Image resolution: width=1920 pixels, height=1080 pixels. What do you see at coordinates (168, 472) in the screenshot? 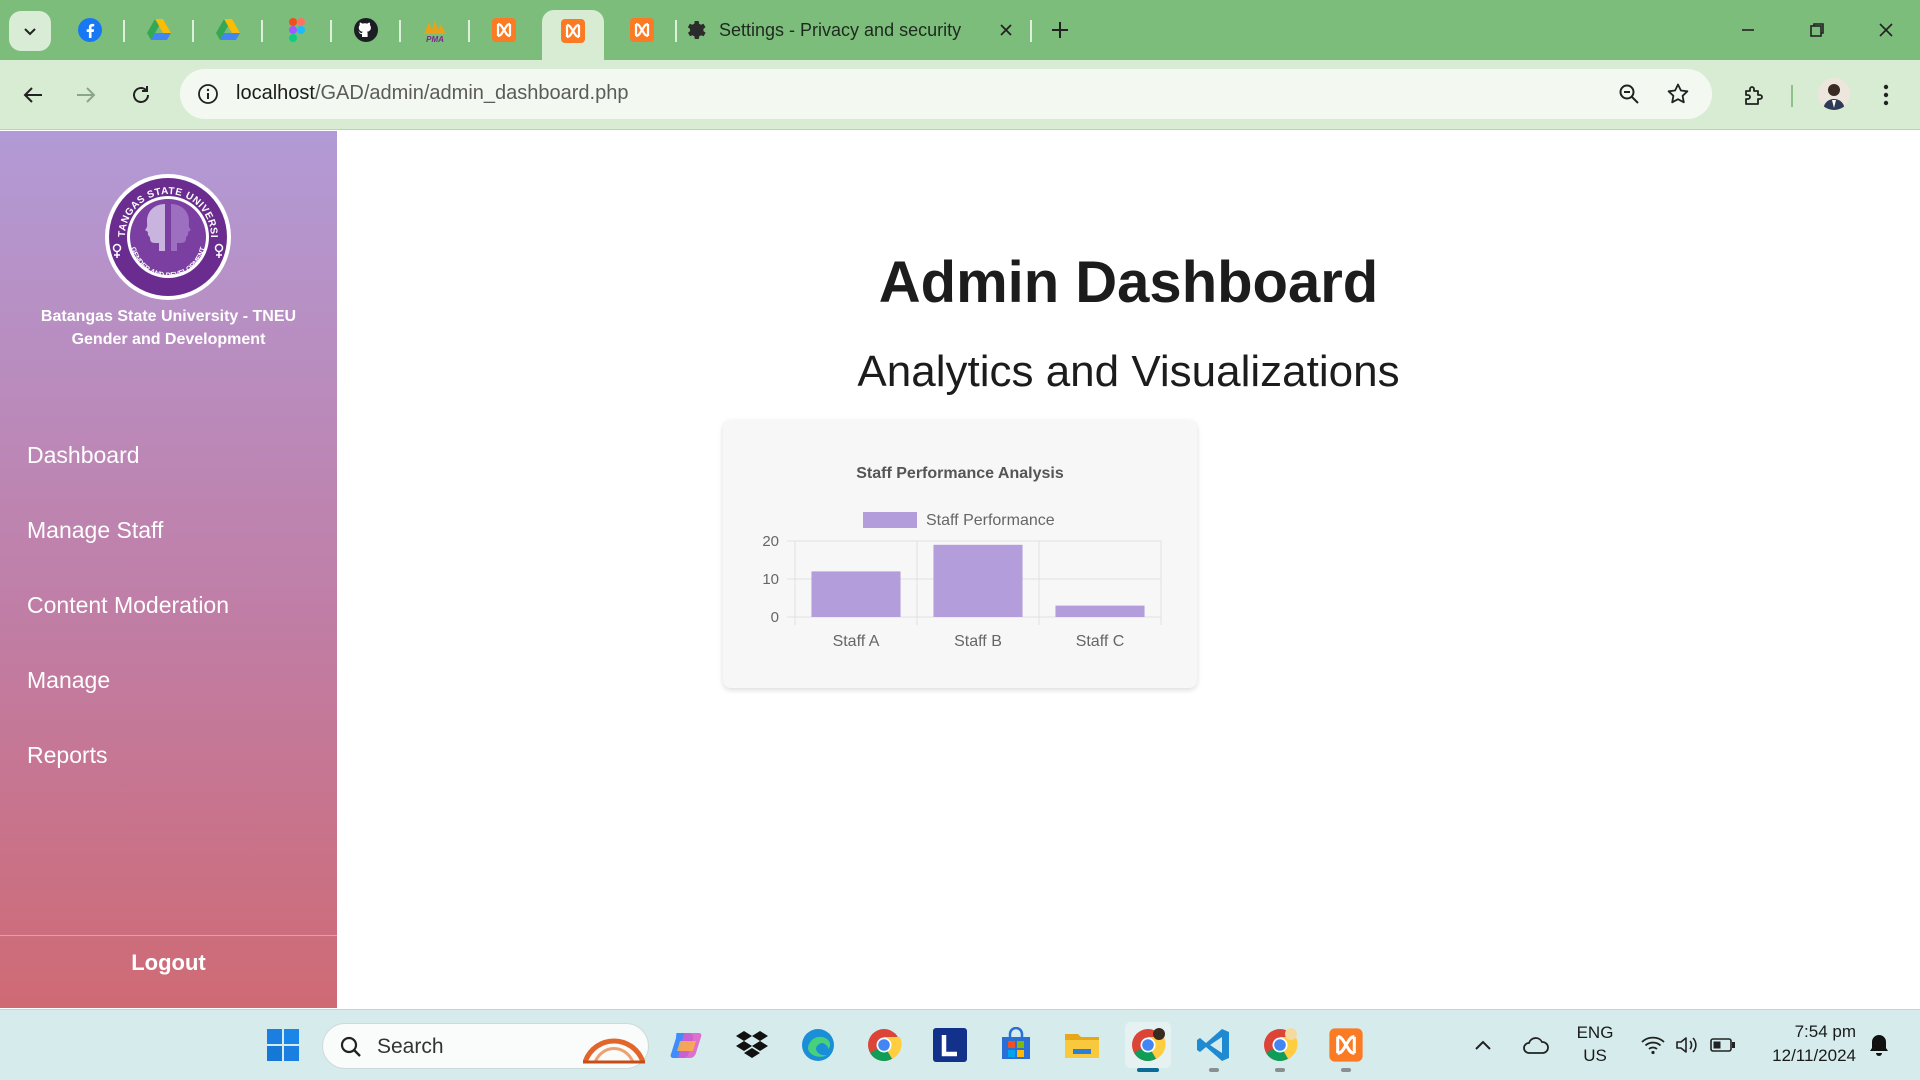
I see `sidebar-item-dashboard: Dashboard` at bounding box center [168, 472].